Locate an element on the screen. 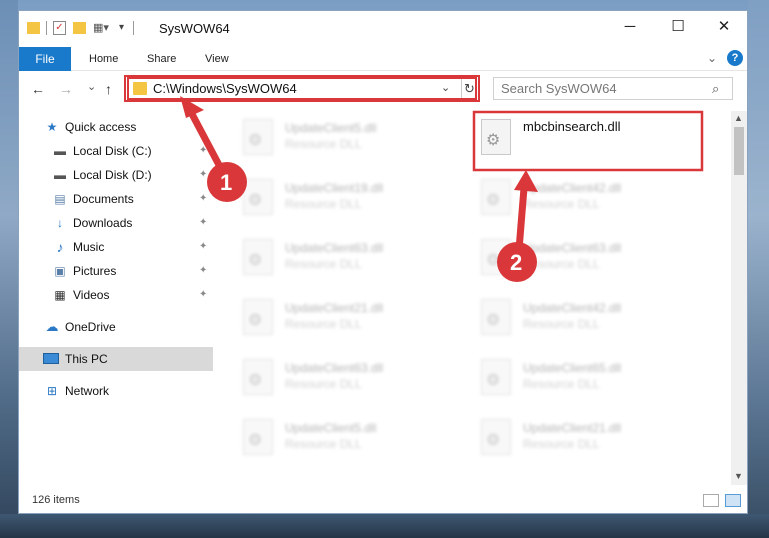 This screenshot has height=538, width=769. window-title: SysWOW64 is located at coordinates (194, 28).